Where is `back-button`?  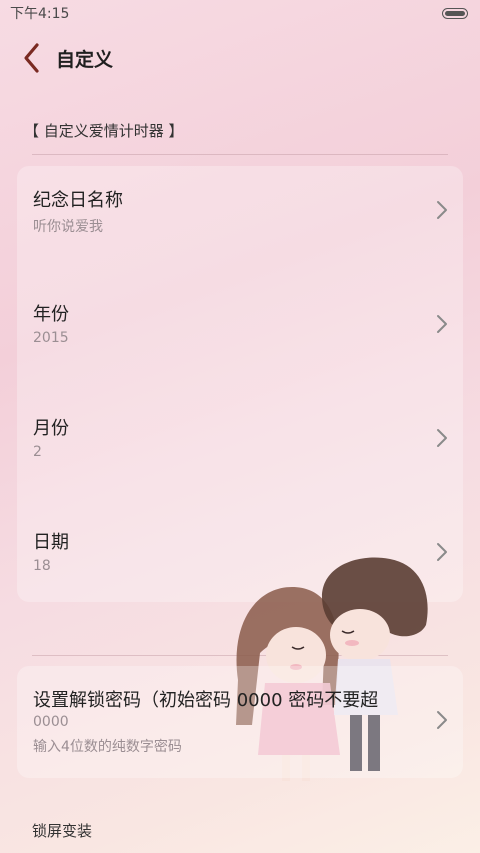
back-button is located at coordinates (31, 58).